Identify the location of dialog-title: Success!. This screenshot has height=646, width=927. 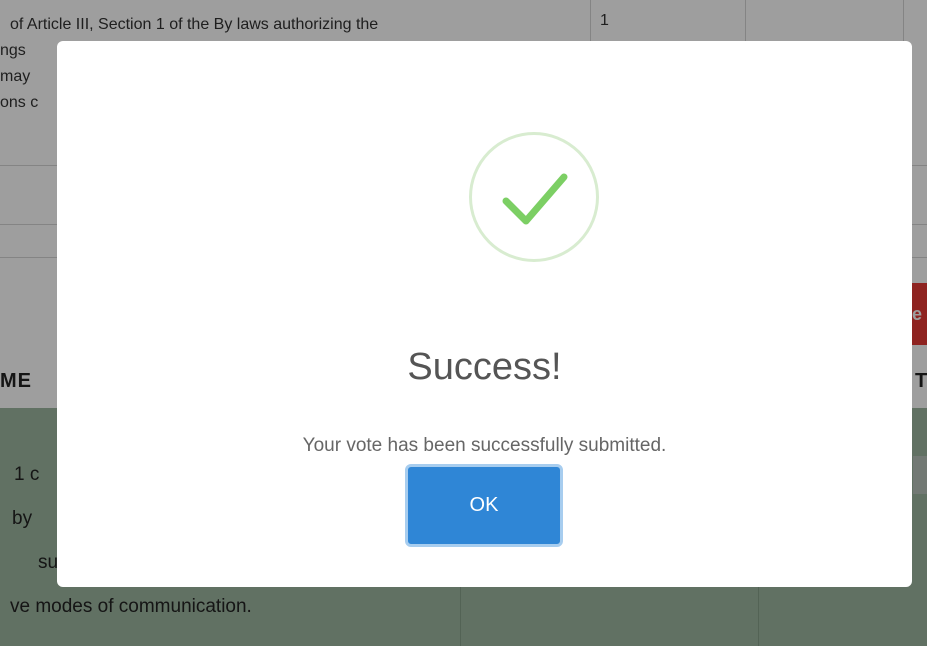
(484, 367).